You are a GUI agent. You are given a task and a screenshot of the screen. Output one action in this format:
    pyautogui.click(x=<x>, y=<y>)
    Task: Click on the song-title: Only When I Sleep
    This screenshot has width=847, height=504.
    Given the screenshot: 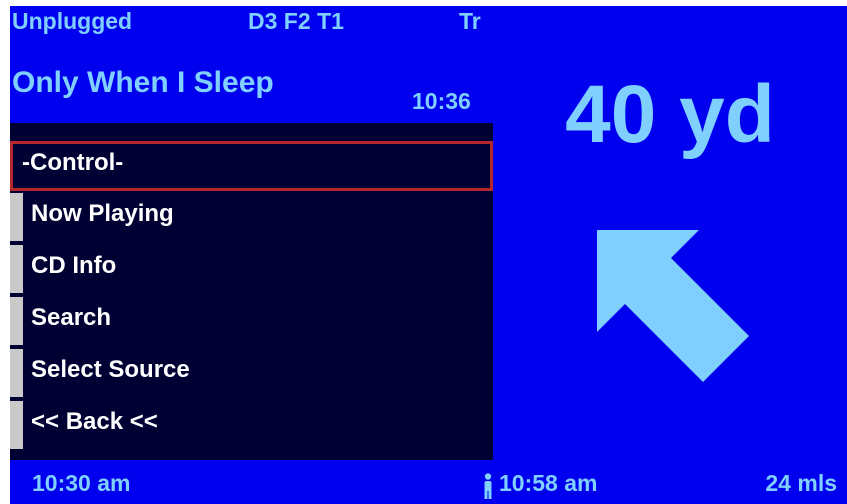 What is the action you would take?
    pyautogui.click(x=143, y=82)
    